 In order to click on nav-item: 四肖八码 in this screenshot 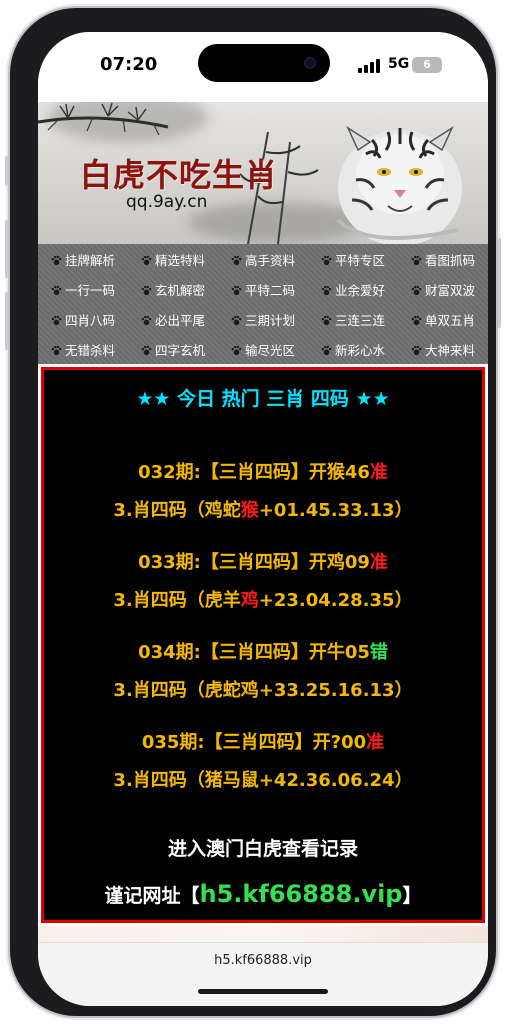, I will do `click(83, 319)`.